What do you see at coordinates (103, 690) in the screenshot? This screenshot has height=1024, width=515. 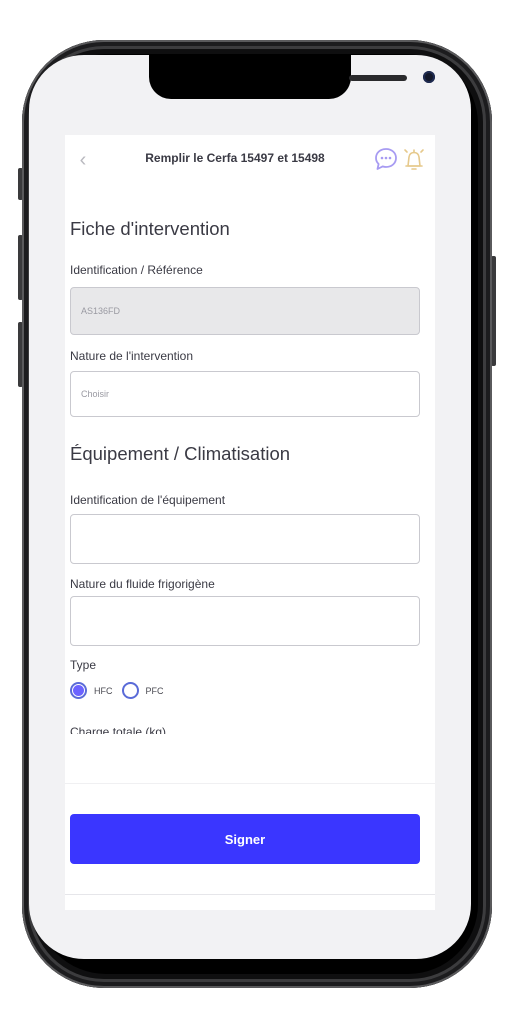 I see `radio-hfc-label: HFC` at bounding box center [103, 690].